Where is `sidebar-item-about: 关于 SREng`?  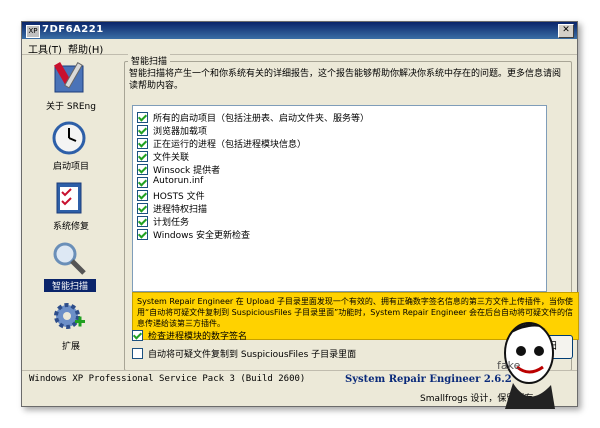 sidebar-item-about: 关于 SREng is located at coordinates (71, 87).